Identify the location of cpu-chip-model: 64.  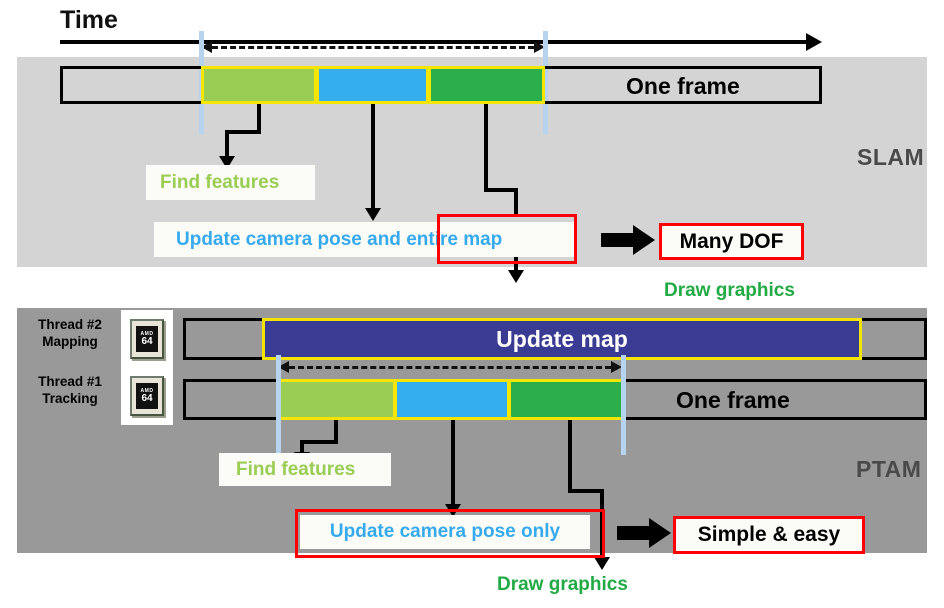
(147, 341).